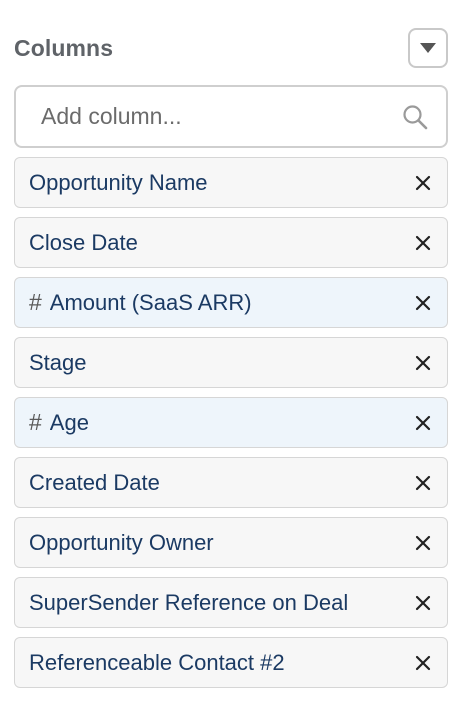 The height and width of the screenshot is (702, 468). Describe the element at coordinates (231, 482) in the screenshot. I see `column-chip: Created Date` at that location.